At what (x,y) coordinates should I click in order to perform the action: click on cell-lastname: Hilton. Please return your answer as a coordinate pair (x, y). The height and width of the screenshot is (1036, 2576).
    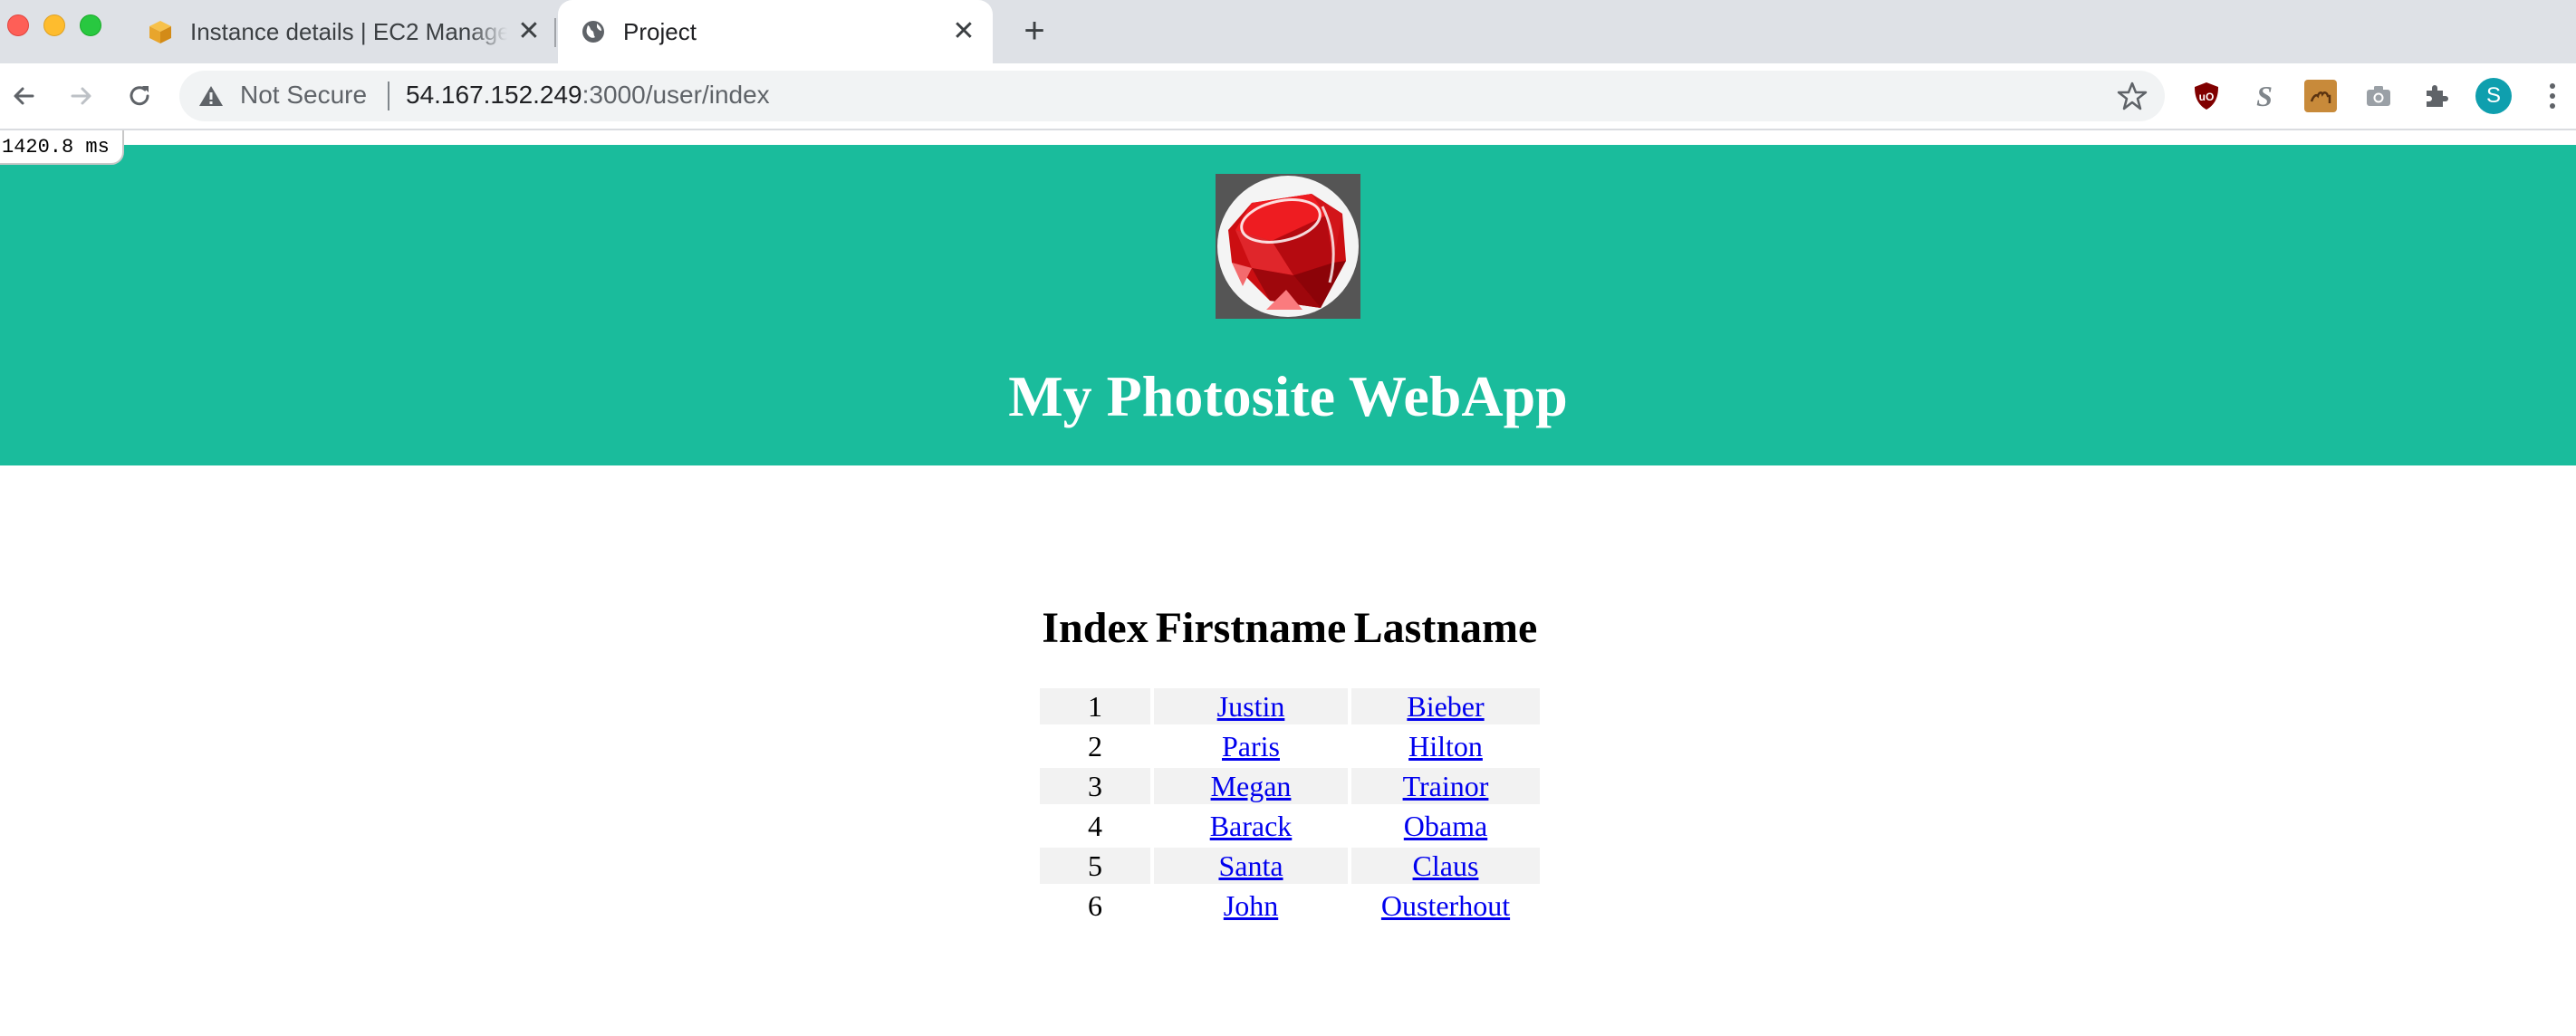
    Looking at the image, I should click on (1445, 746).